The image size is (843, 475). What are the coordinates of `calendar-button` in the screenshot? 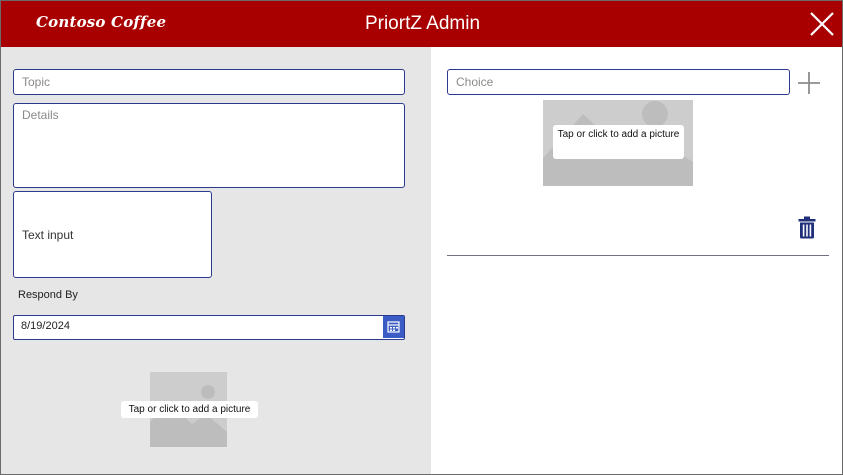 It's located at (393, 327).